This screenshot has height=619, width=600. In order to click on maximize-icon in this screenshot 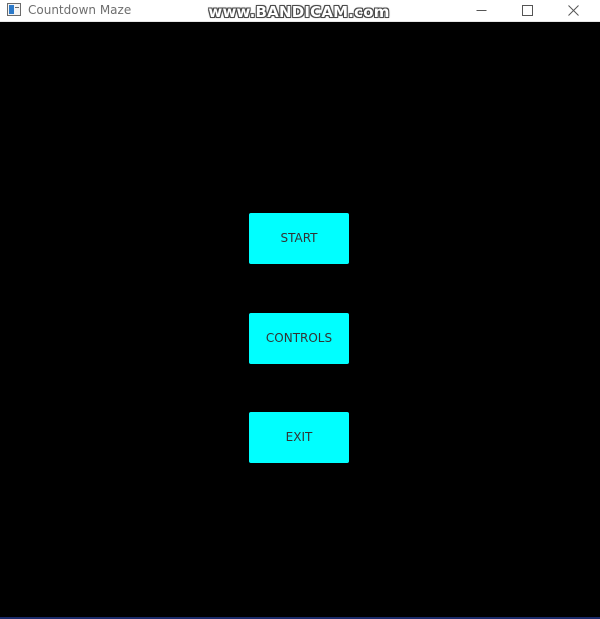, I will do `click(527, 10)`.